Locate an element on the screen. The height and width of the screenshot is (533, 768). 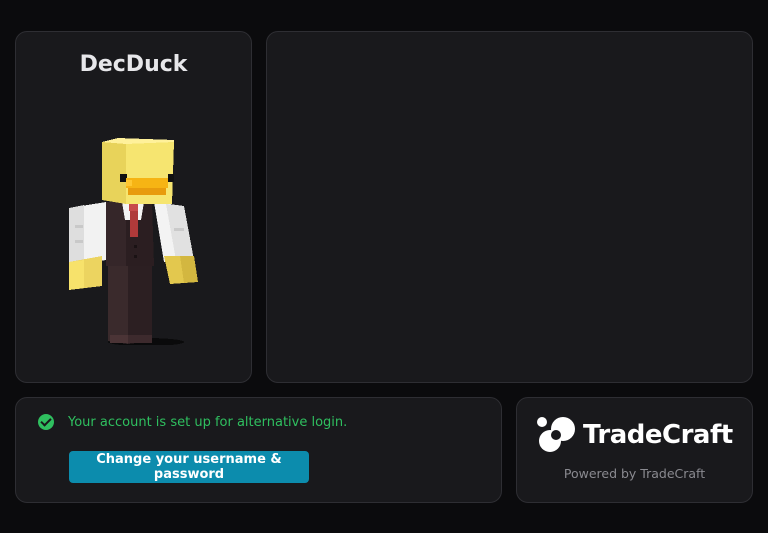
brand-card: TradeCraft Powered by TradeCraft is located at coordinates (634, 450).